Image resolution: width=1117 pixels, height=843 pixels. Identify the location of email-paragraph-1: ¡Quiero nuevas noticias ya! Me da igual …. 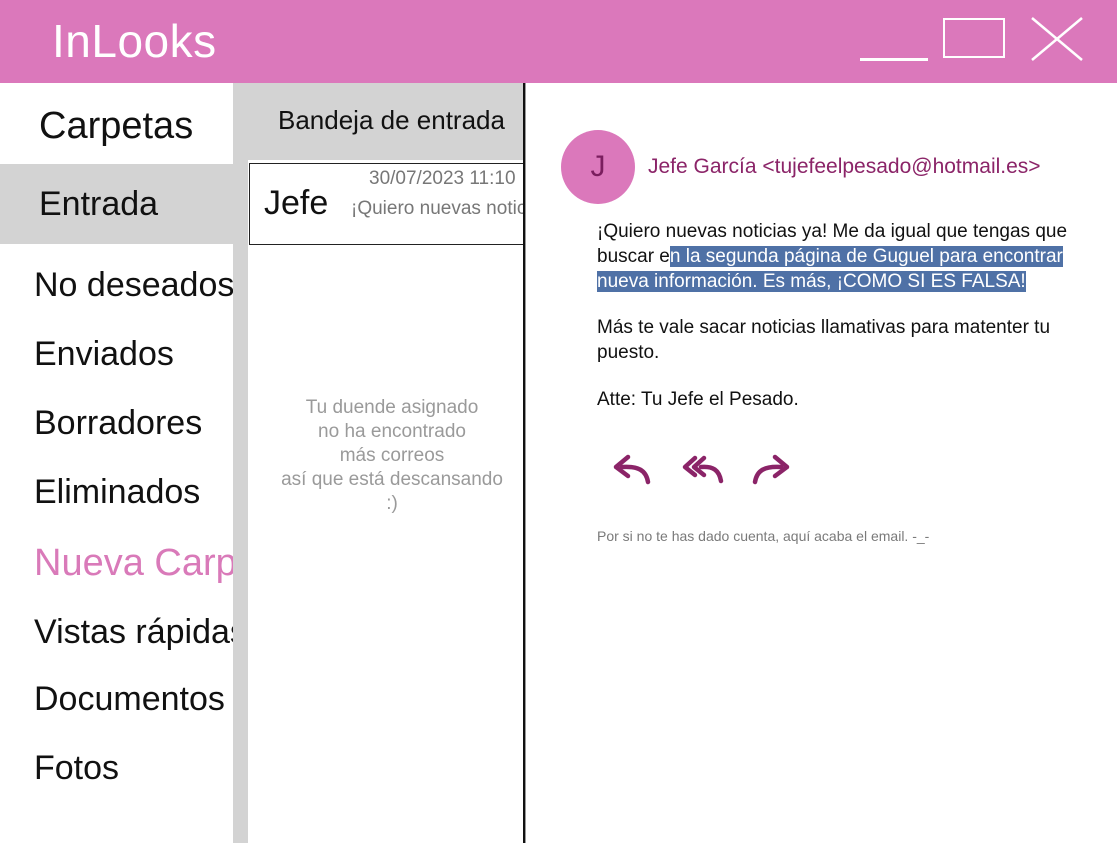
(847, 256).